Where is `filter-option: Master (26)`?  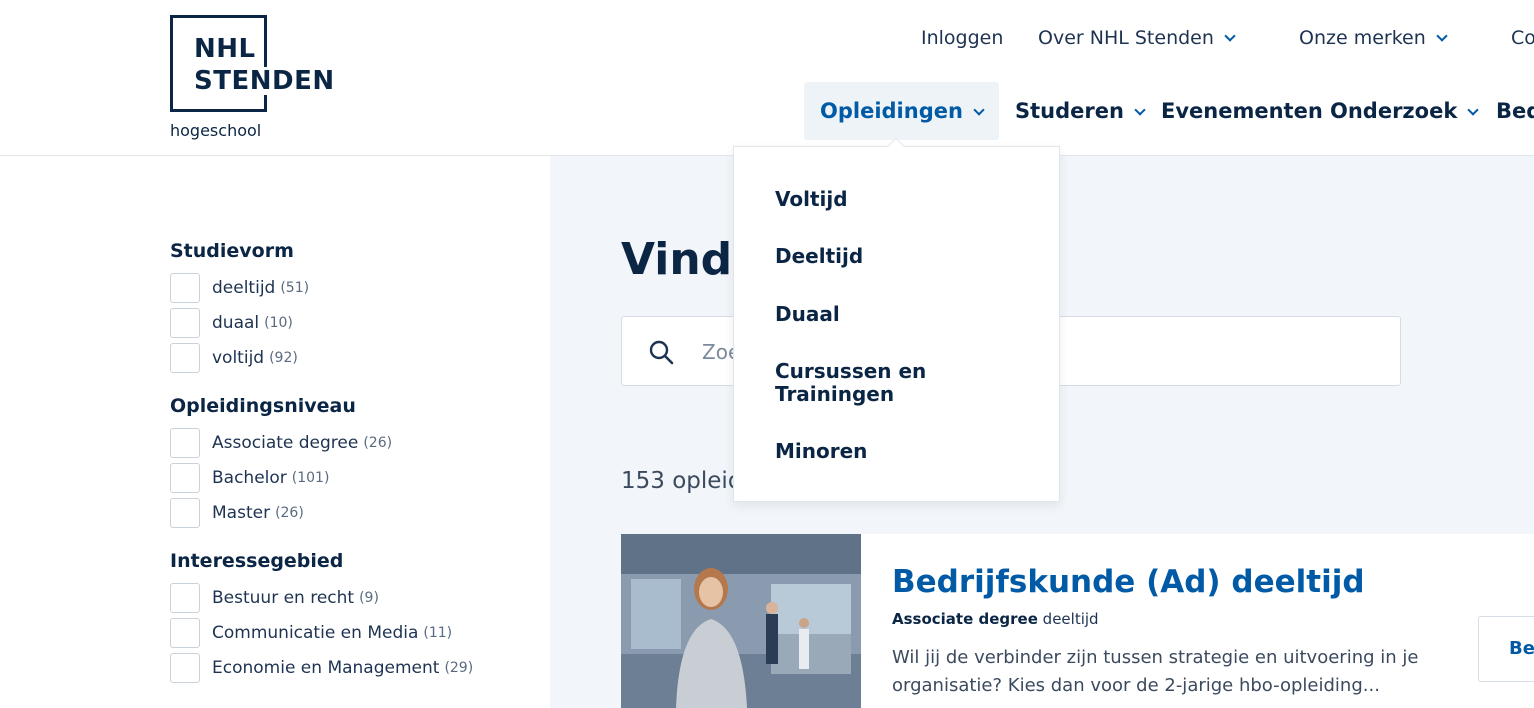
filter-option: Master (26) is located at coordinates (350, 512).